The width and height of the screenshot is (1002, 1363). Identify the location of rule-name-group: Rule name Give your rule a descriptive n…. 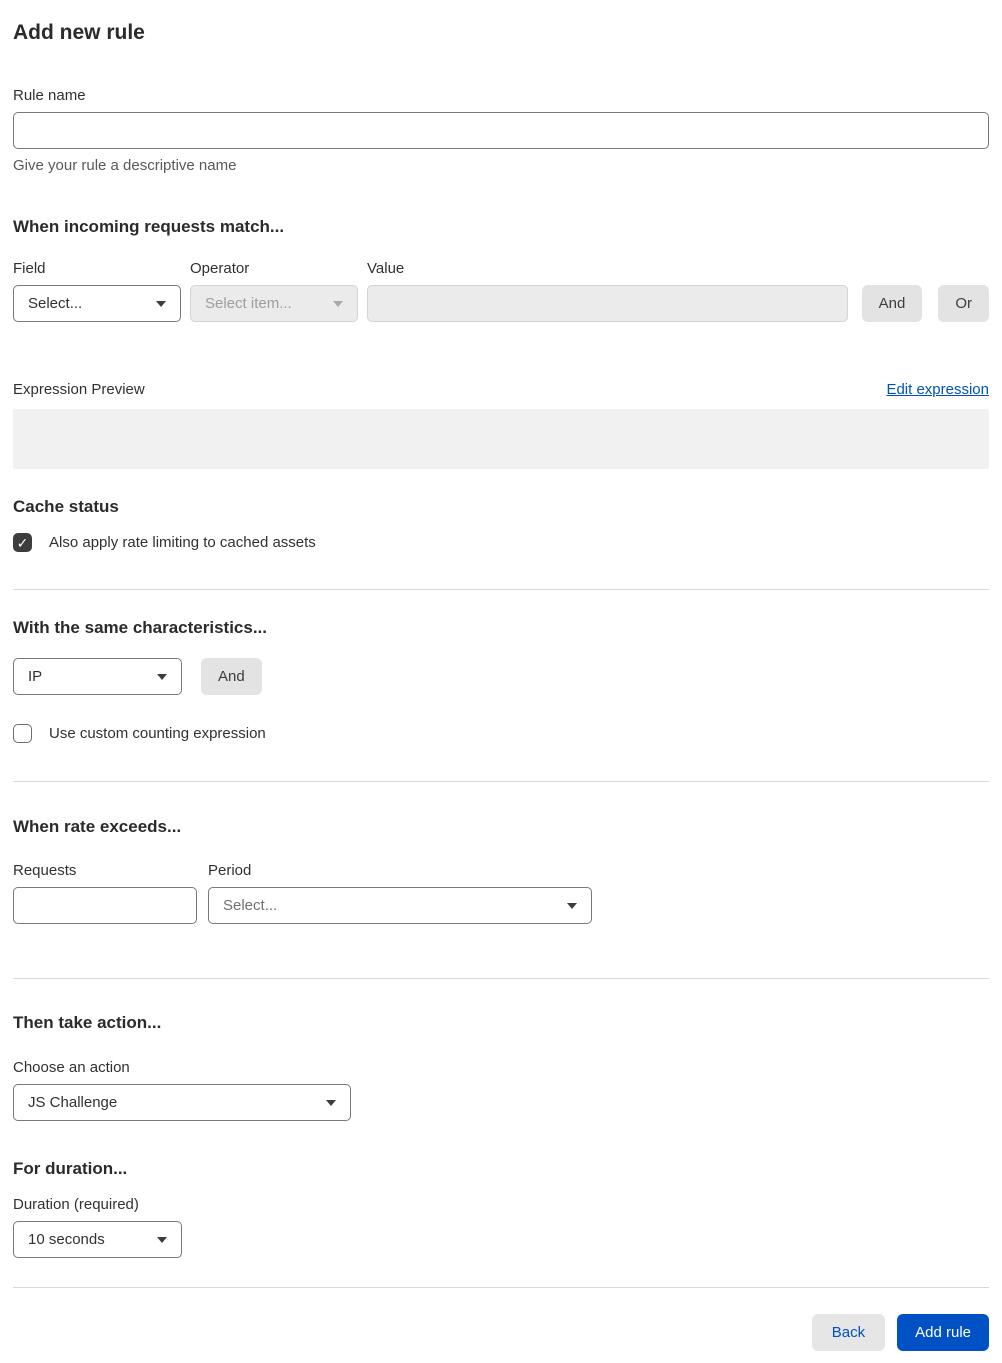
(501, 130).